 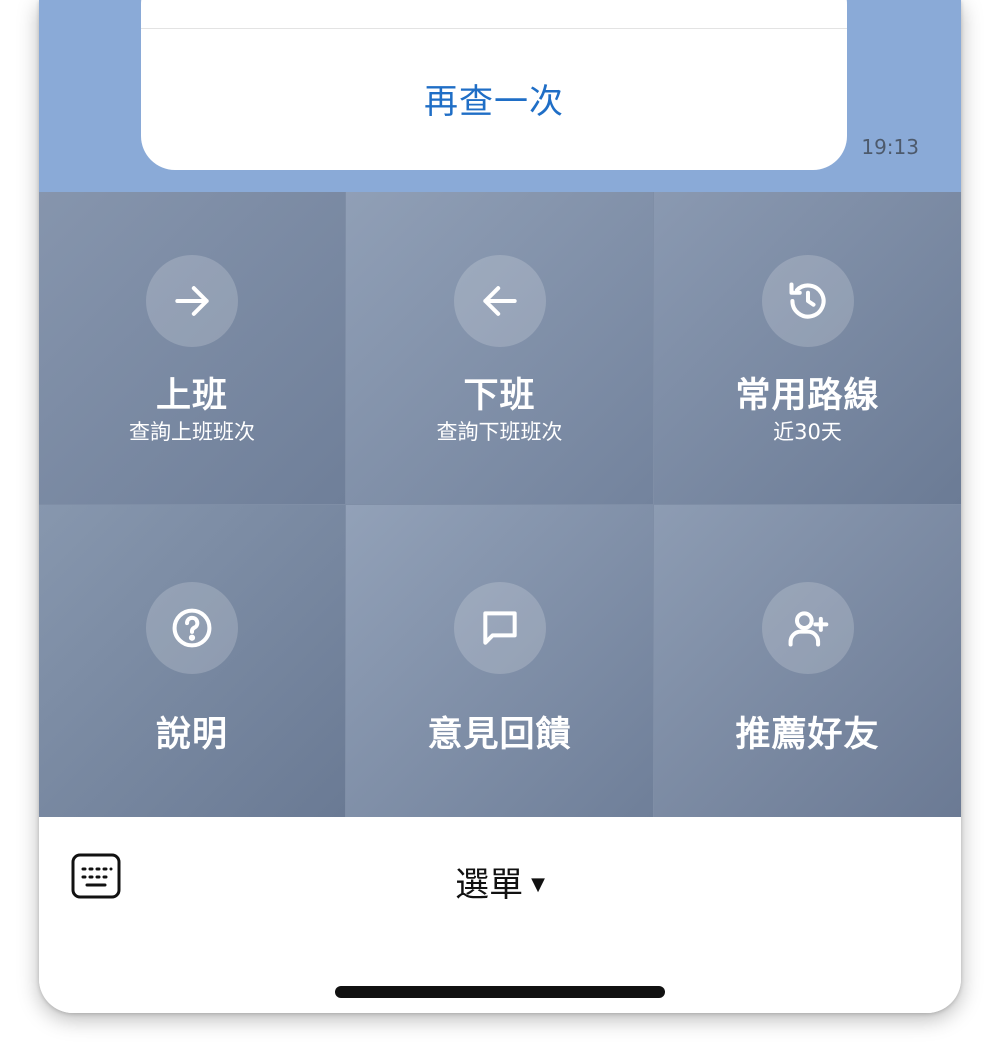 What do you see at coordinates (890, 147) in the screenshot?
I see `message-timestamp: 19:13` at bounding box center [890, 147].